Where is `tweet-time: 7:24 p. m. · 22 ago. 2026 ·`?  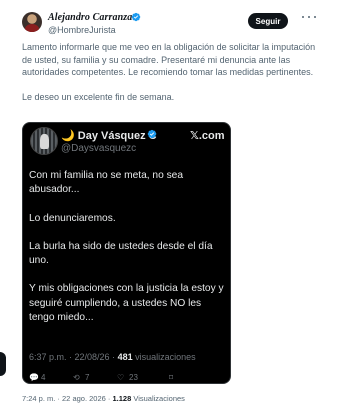 tweet-time: 7:24 p. m. · 22 ago. 2026 · is located at coordinates (67, 398).